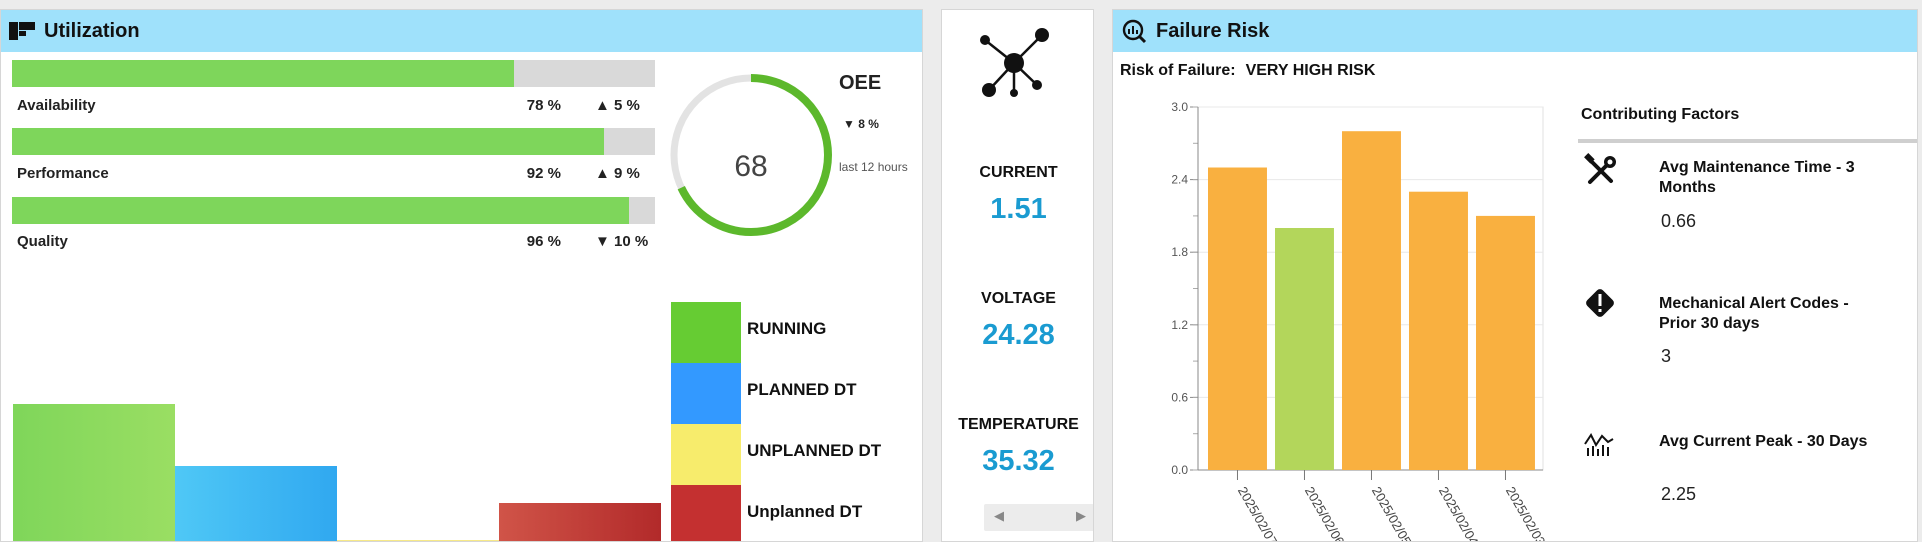 This screenshot has height=542, width=1922. I want to click on performance-delta: ▲ 9 %, so click(617, 173).